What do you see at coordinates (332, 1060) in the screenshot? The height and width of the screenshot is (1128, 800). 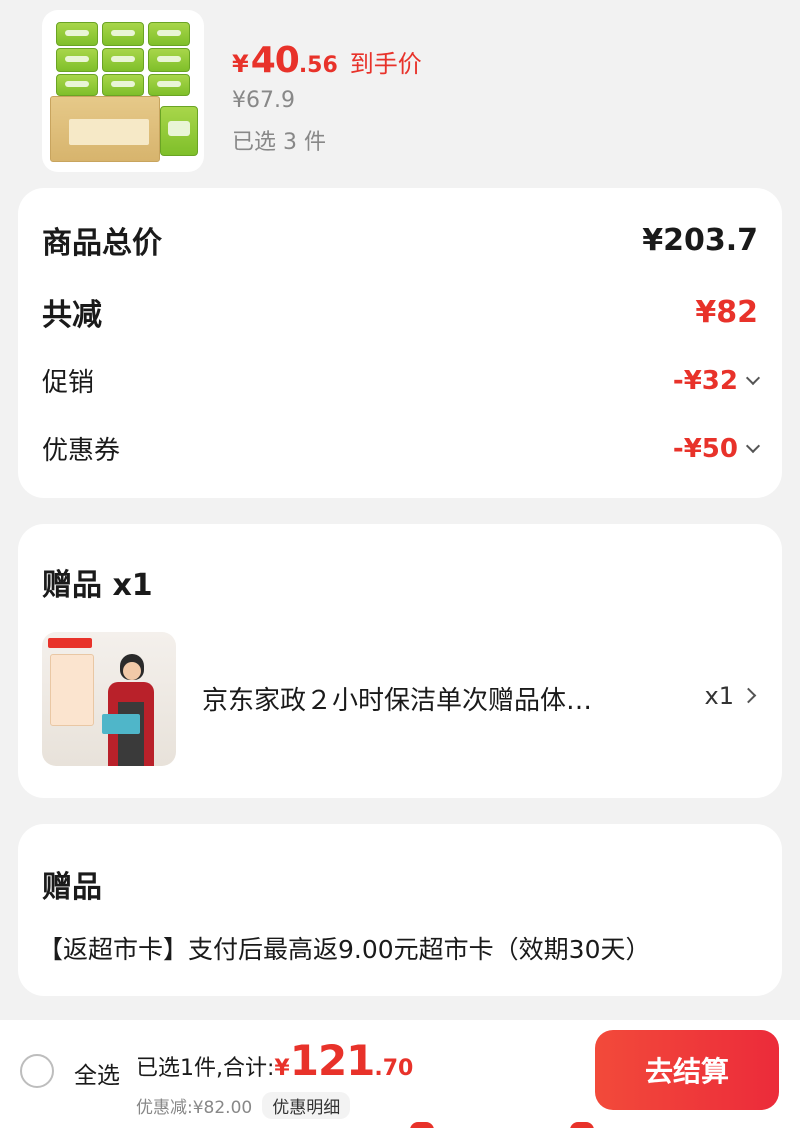 I see `total-integer: 121` at bounding box center [332, 1060].